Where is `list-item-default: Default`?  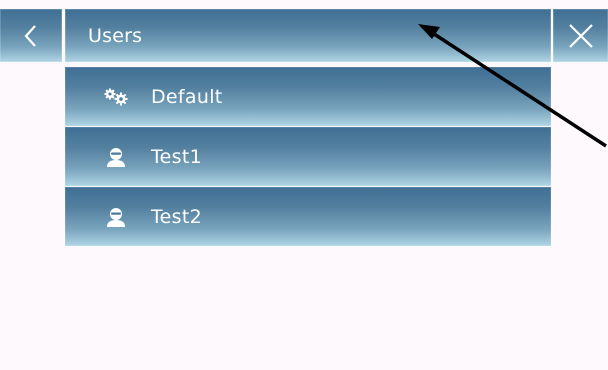
list-item-default: Default is located at coordinates (308, 96).